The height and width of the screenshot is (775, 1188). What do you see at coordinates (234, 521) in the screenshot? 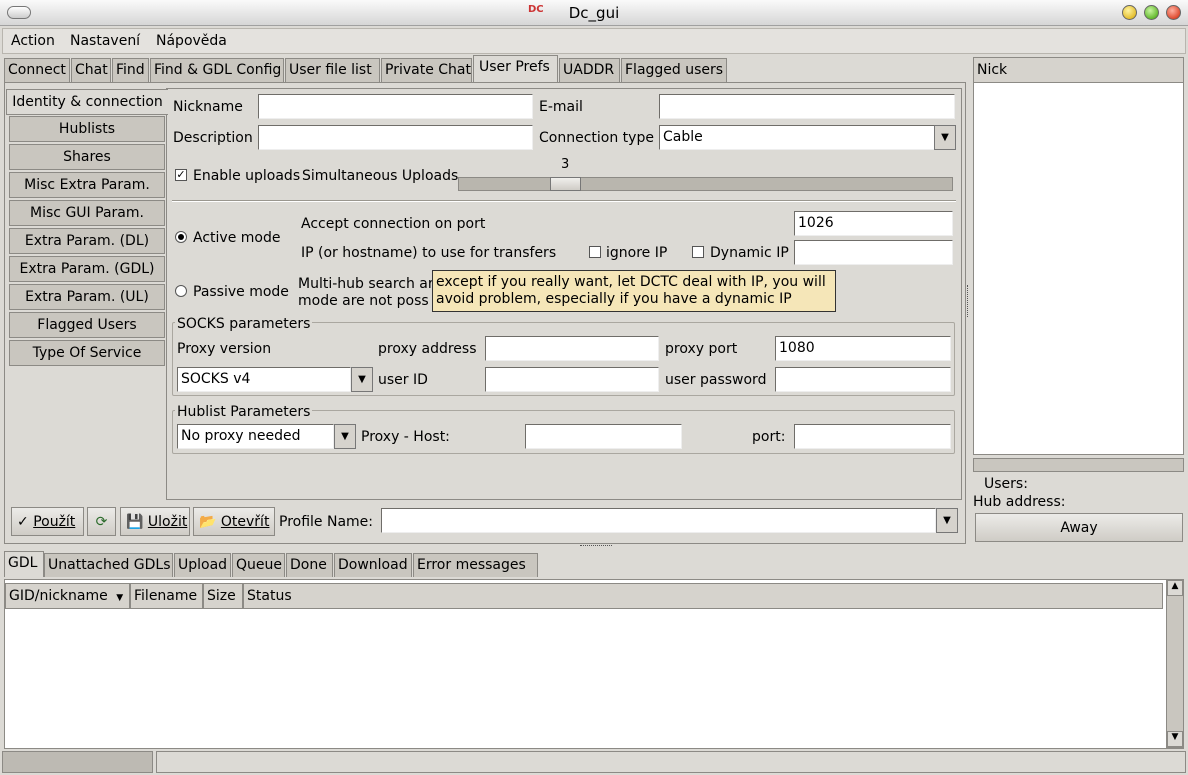
I see `open-button: 📂 Otevřít` at bounding box center [234, 521].